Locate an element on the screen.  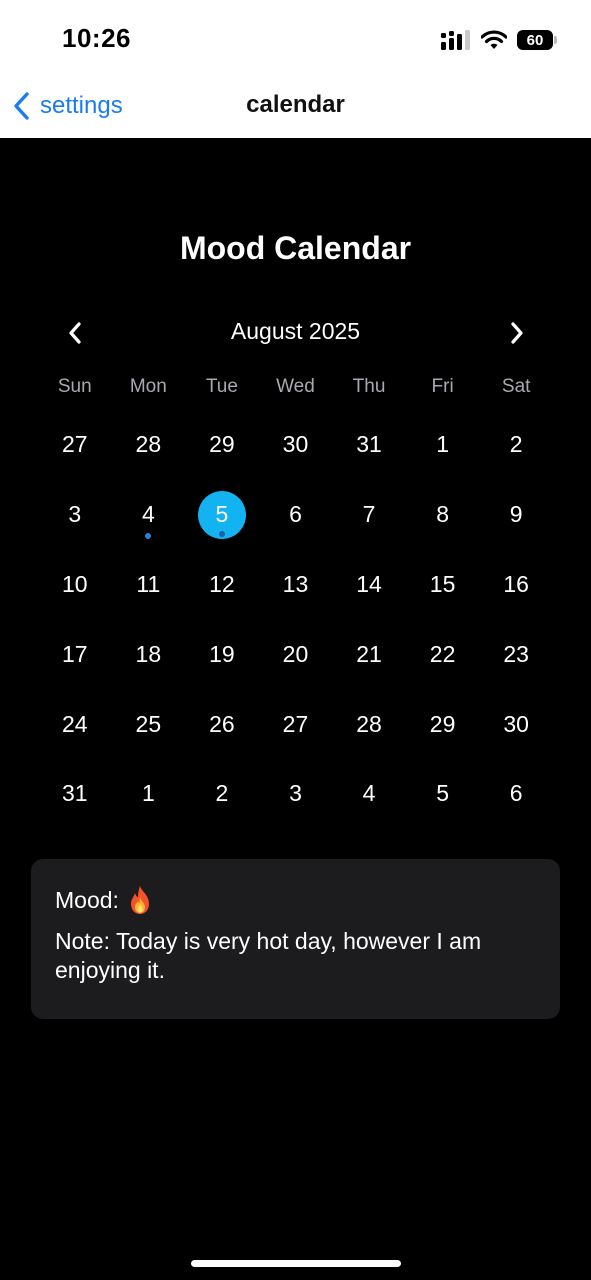
week-row: 17 18 19 20 21 22 23 is located at coordinates (295, 654).